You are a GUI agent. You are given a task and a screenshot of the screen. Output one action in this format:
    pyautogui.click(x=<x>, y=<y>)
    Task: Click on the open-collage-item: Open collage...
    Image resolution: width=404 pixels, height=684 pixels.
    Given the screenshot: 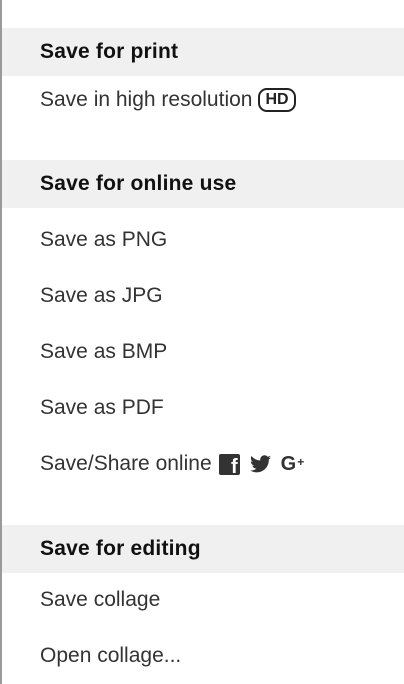 What is the action you would take?
    pyautogui.click(x=110, y=656)
    